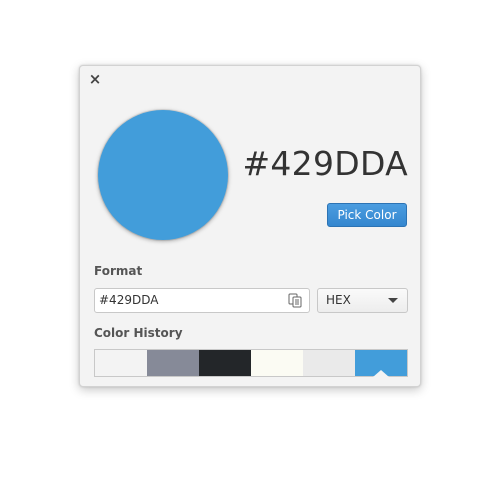 This screenshot has width=500, height=481. I want to click on hex-input: #429DDA, so click(202, 300).